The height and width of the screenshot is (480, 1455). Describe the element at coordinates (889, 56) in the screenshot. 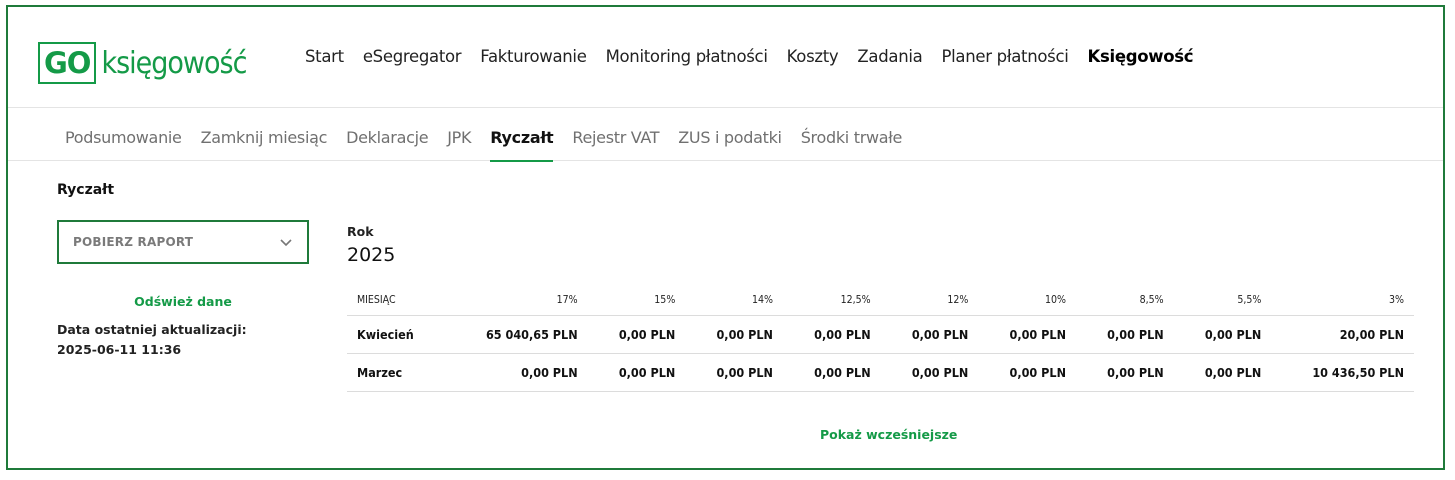

I see `main-nav-item: Zadania` at that location.